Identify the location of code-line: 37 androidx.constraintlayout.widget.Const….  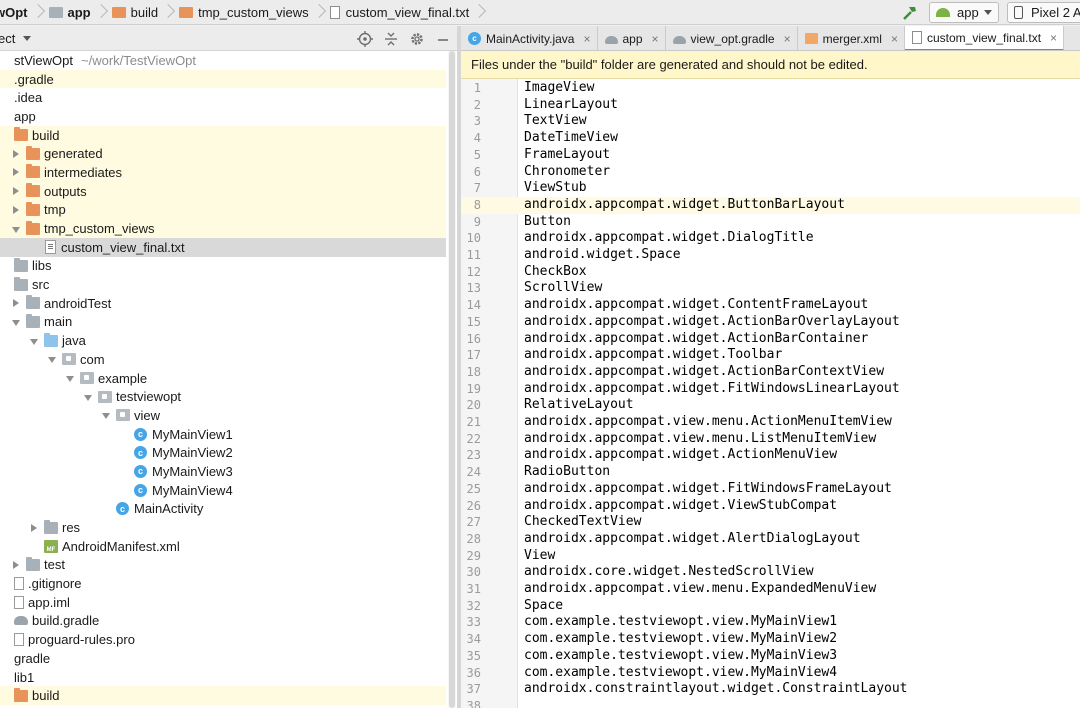
(770, 689).